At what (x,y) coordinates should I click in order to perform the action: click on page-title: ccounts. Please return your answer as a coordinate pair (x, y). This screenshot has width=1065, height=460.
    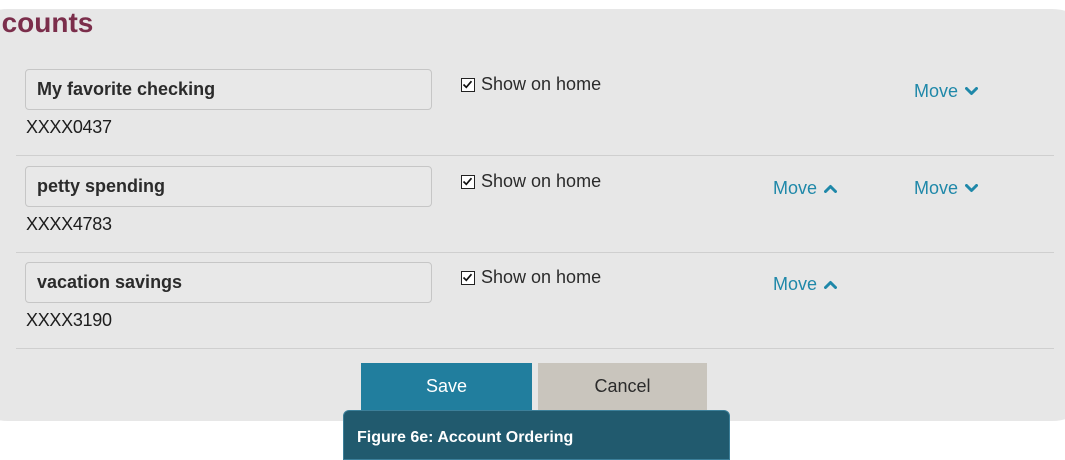
    Looking at the image, I should click on (122, 23).